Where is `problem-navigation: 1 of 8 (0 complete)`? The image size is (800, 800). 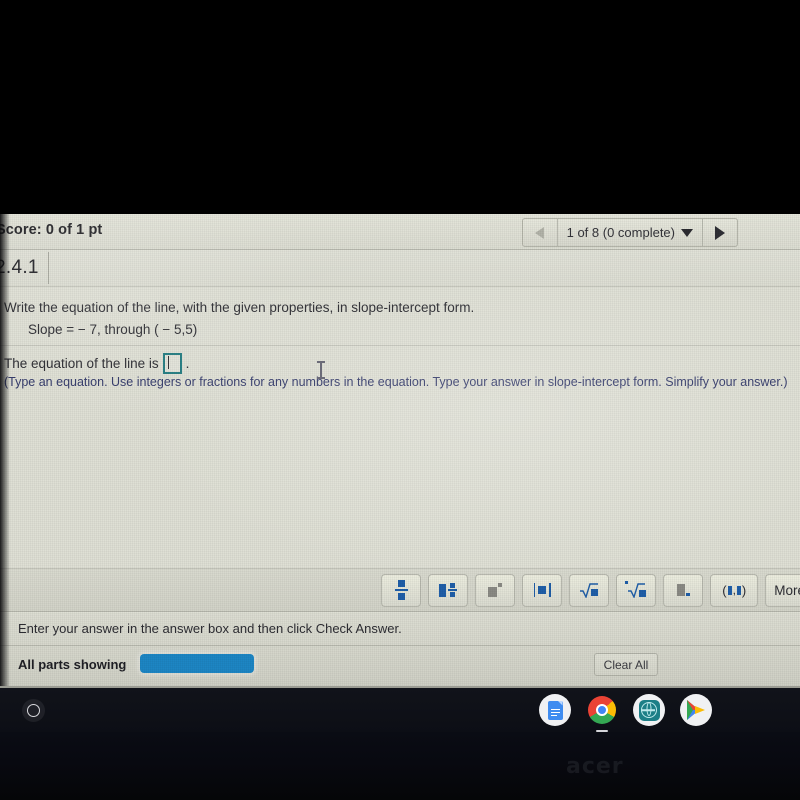
problem-navigation: 1 of 8 (0 complete) is located at coordinates (629, 232).